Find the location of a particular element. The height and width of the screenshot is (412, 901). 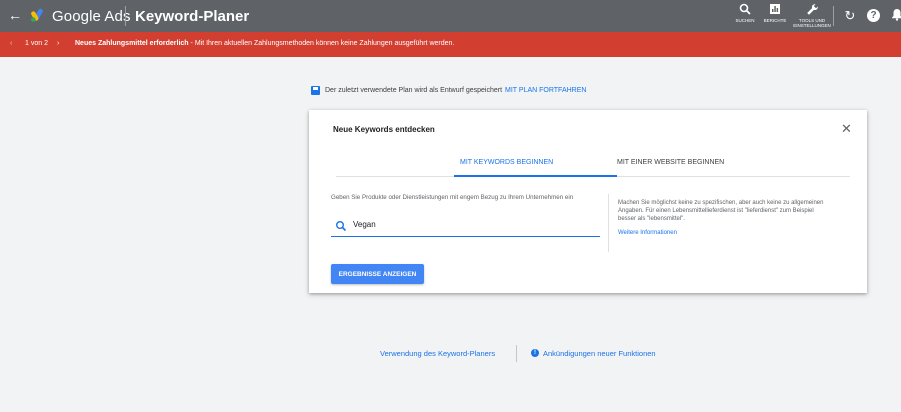

tools-settings-label: TOOLS UND EINSTELLUNGEN is located at coordinates (812, 23).